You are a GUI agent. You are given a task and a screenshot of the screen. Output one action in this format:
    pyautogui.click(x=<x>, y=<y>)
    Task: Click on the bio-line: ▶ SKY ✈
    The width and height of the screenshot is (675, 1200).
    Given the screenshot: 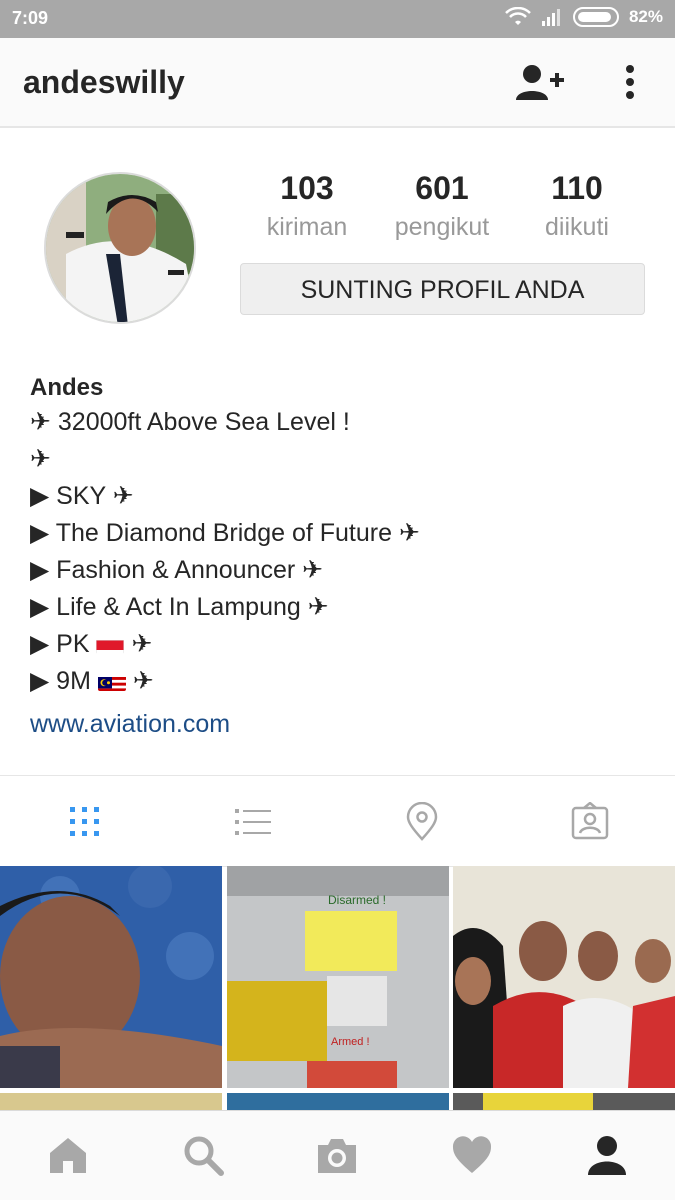 What is the action you would take?
    pyautogui.click(x=82, y=496)
    